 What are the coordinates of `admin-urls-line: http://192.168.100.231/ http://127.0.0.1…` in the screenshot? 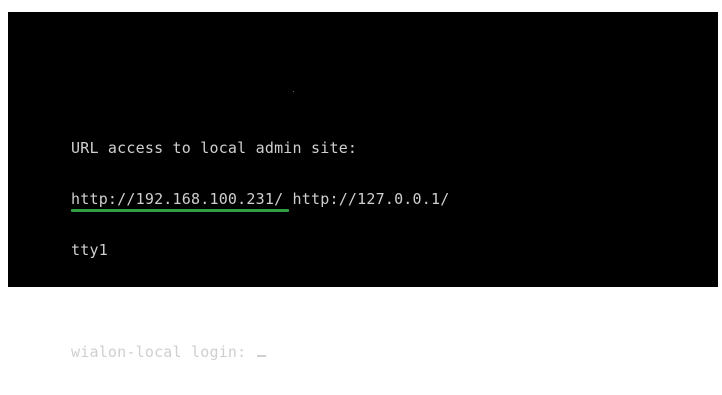 It's located at (260, 201).